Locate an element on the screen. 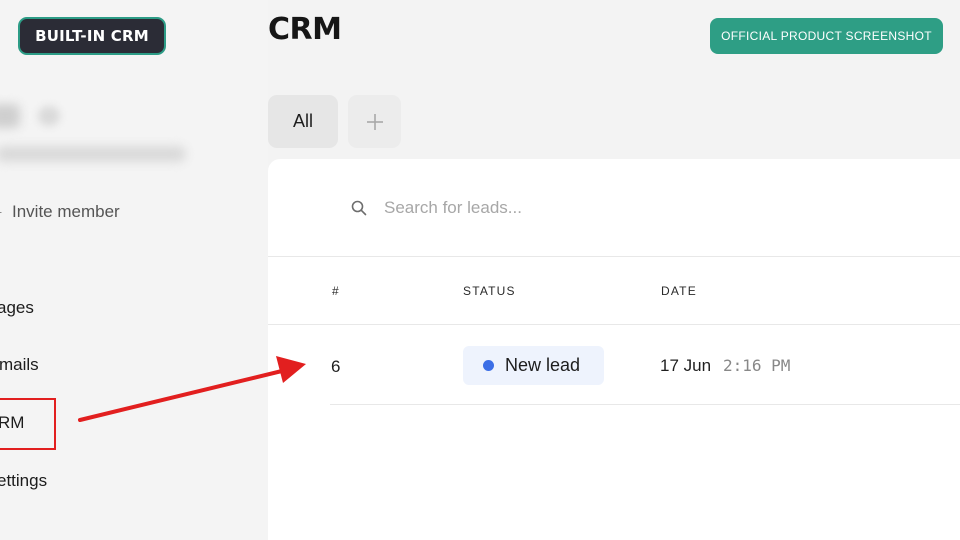 The height and width of the screenshot is (540, 960). lead-date: 17 Jun is located at coordinates (686, 365).